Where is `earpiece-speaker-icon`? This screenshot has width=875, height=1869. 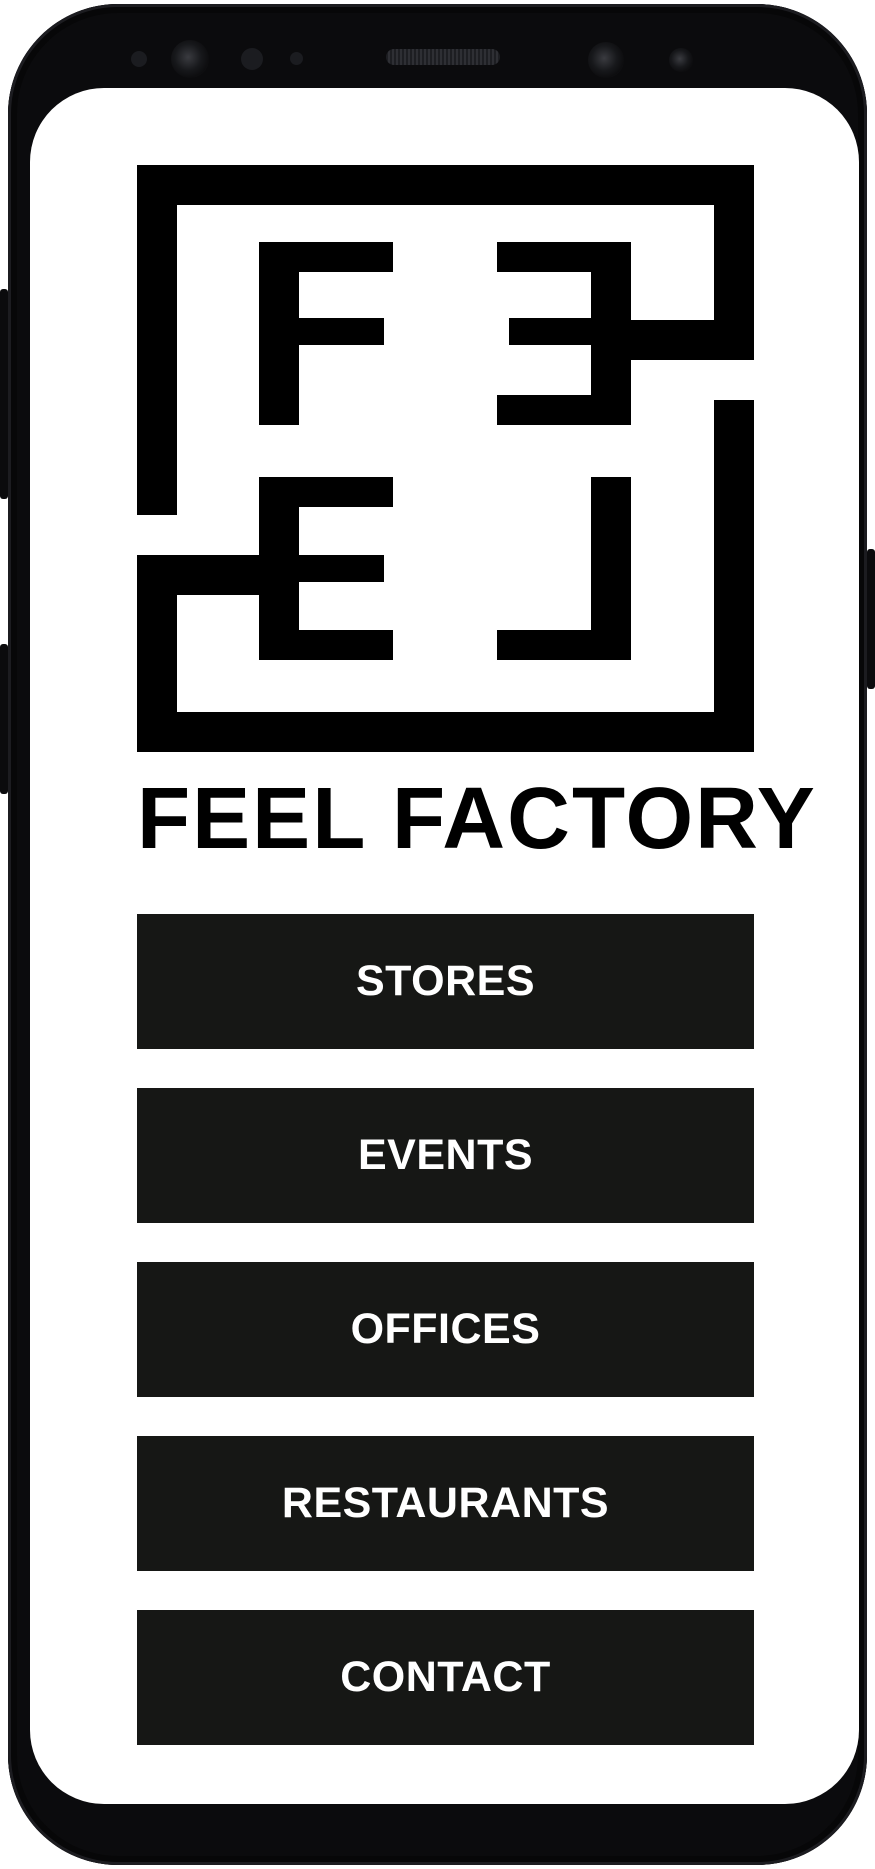
earpiece-speaker-icon is located at coordinates (443, 57).